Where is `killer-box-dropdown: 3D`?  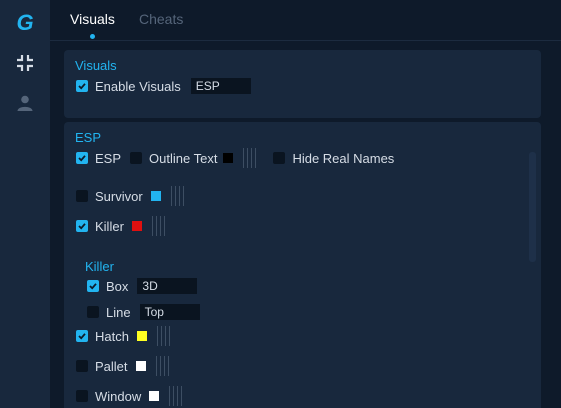
killer-box-dropdown: 3D is located at coordinates (167, 286).